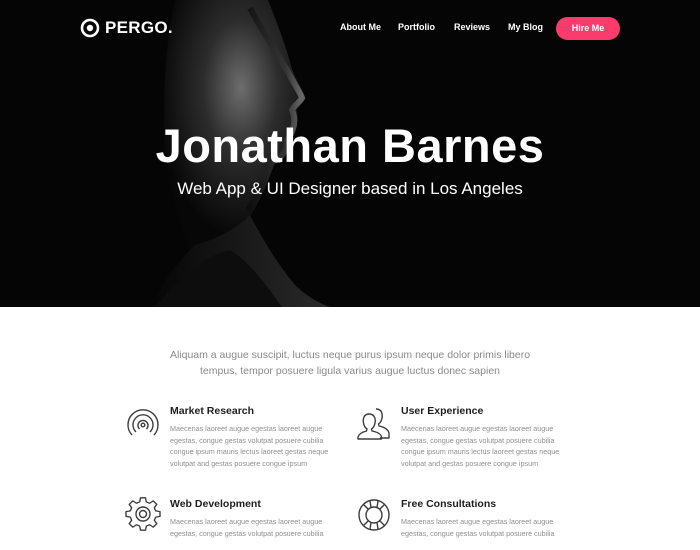  I want to click on nav-reviews: Reviews, so click(472, 27).